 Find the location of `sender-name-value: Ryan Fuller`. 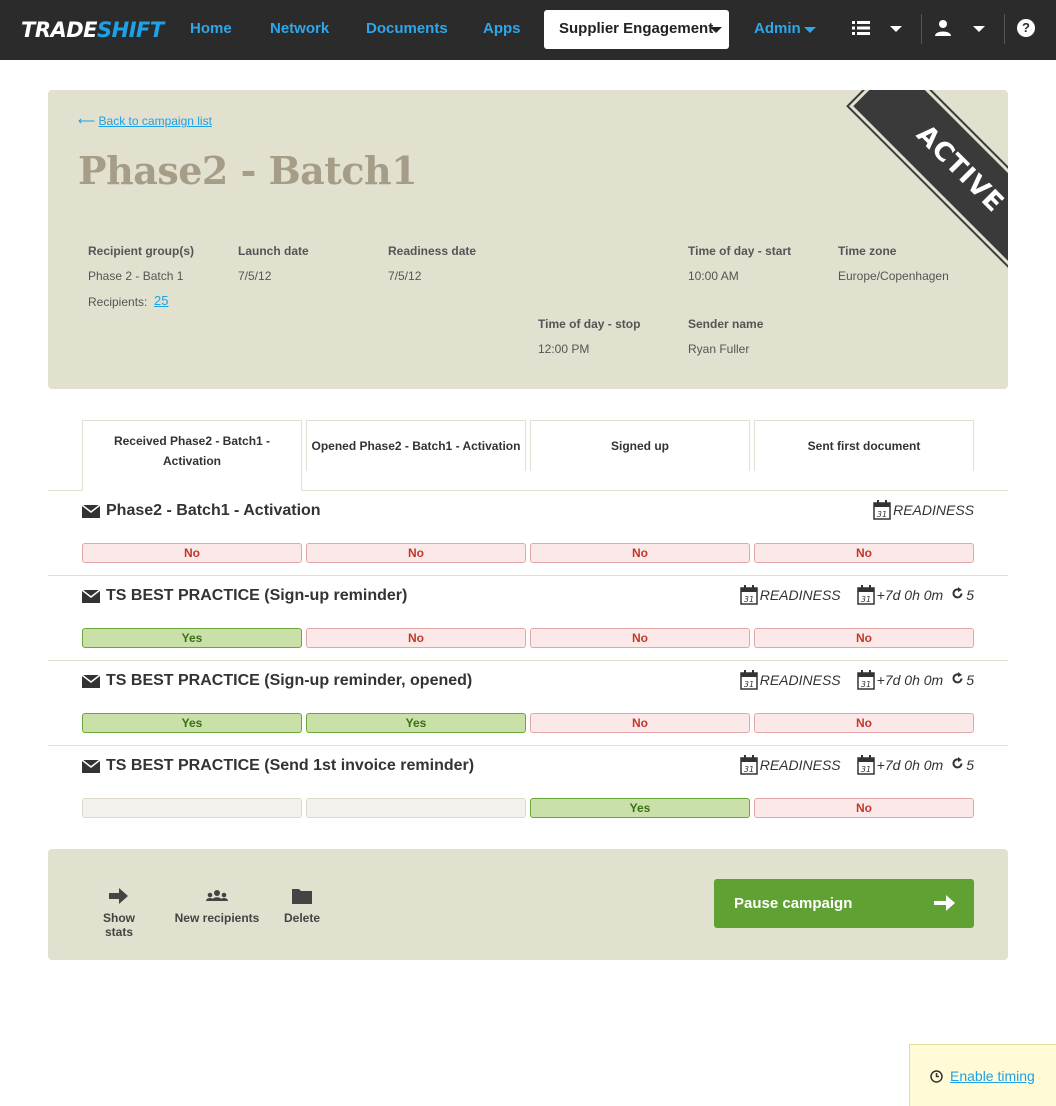

sender-name-value: Ryan Fuller is located at coordinates (719, 349).